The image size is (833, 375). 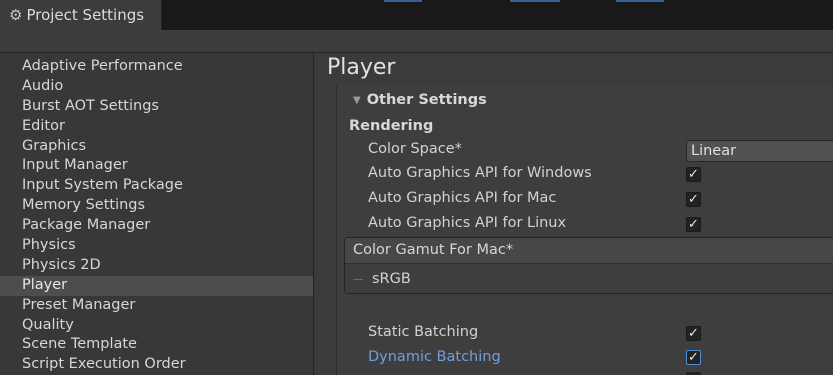 I want to click on auto-api-linux-label: Auto Graphics API for Linux, so click(x=467, y=223).